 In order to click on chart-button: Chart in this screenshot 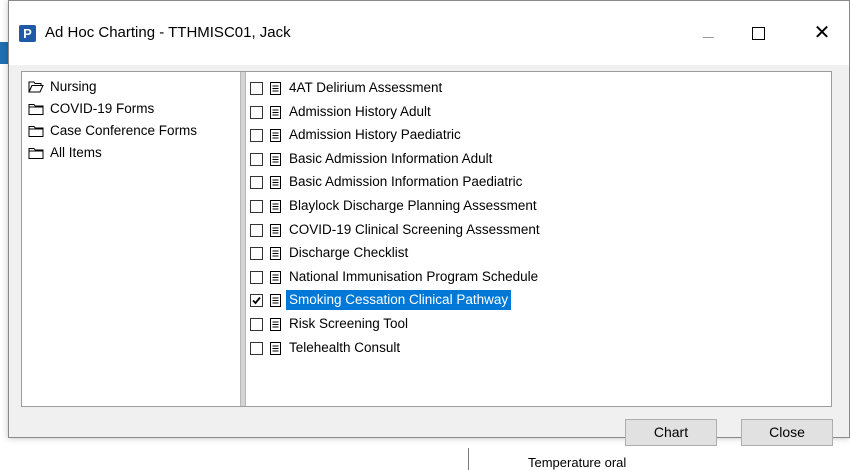, I will do `click(671, 432)`.